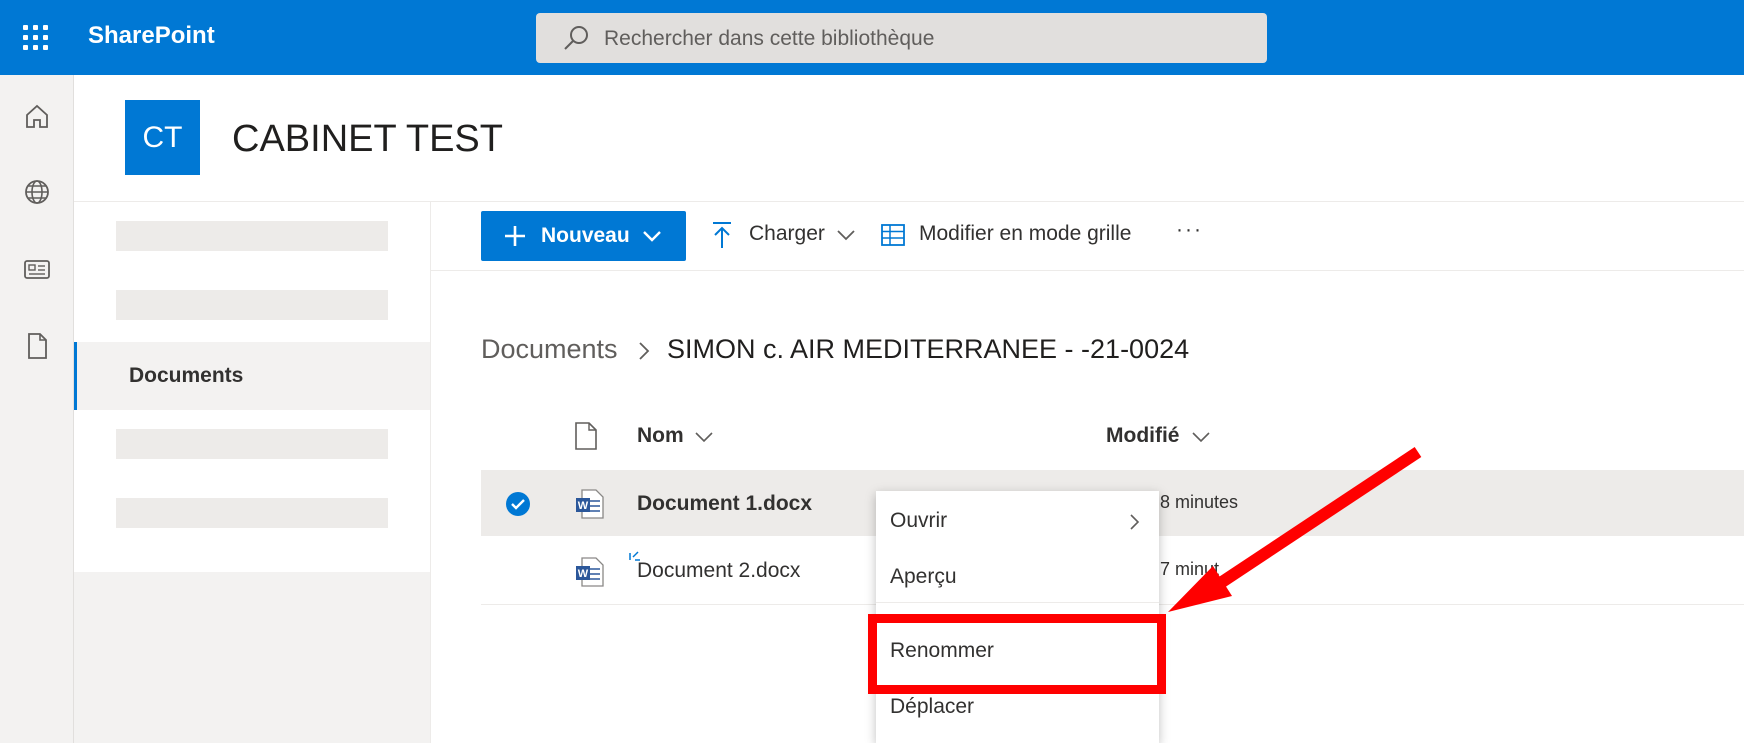 The width and height of the screenshot is (1744, 743). I want to click on new-button: Nouveau, so click(583, 236).